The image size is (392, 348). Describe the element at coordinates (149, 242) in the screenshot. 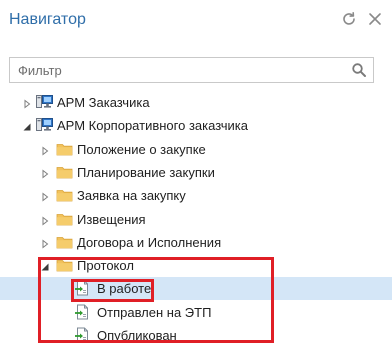

I see `tree-item-label: Договора и Исполнения` at that location.